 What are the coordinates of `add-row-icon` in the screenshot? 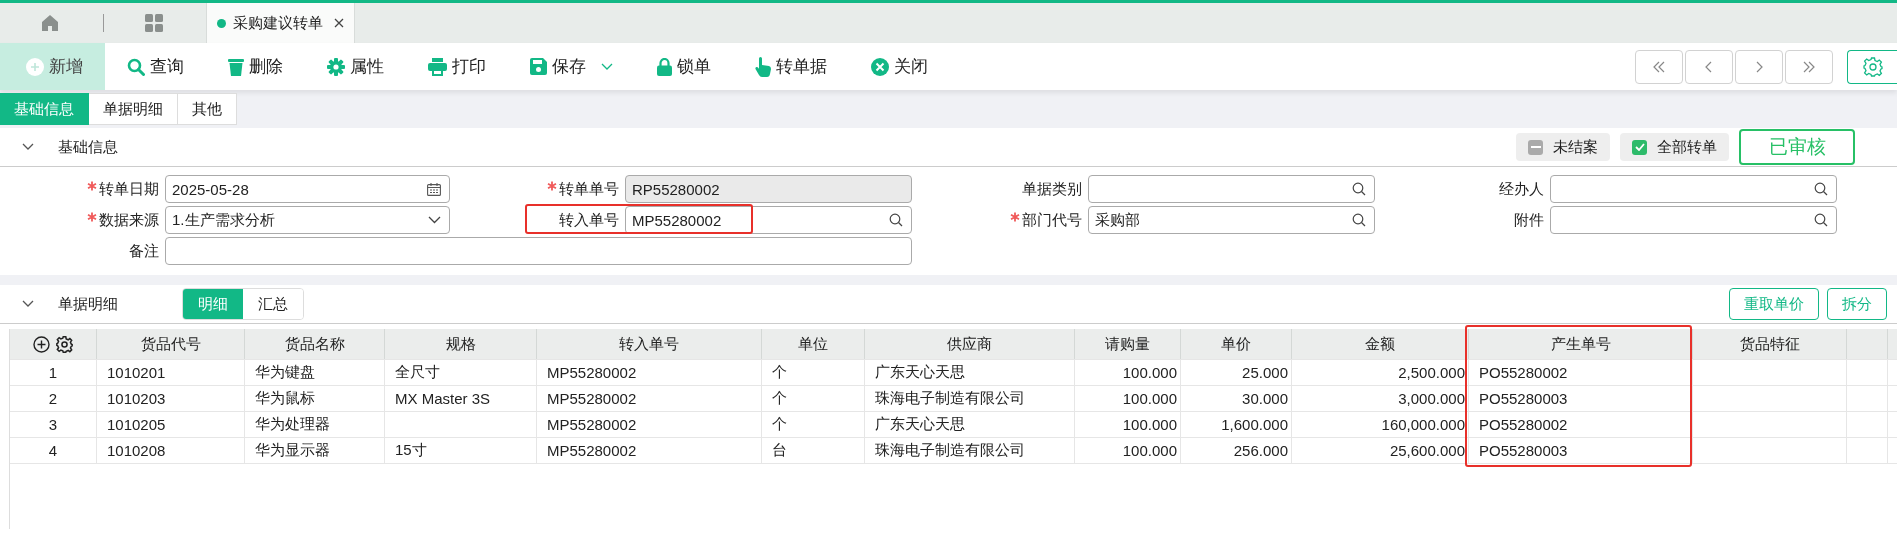 It's located at (41, 344).